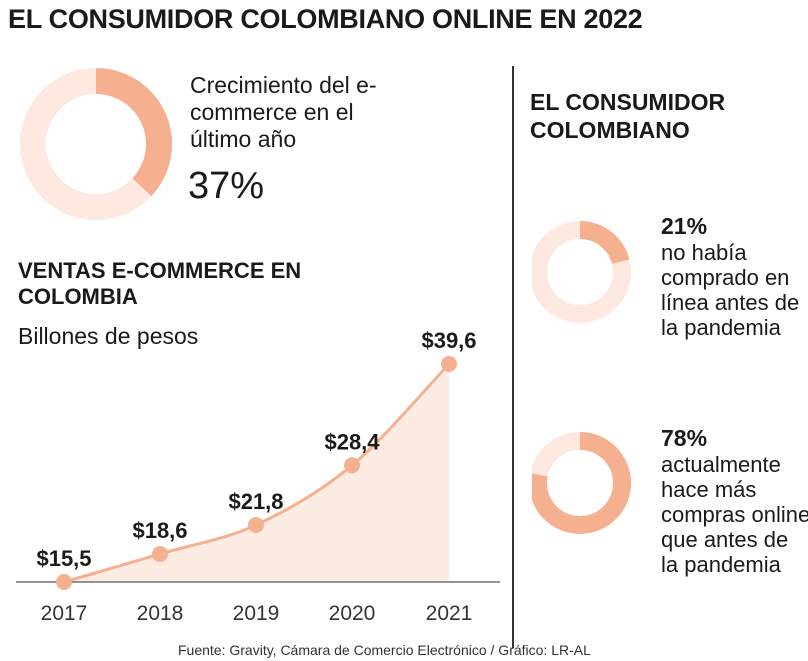  What do you see at coordinates (449, 613) in the screenshot?
I see `x-tick-2021: 2021` at bounding box center [449, 613].